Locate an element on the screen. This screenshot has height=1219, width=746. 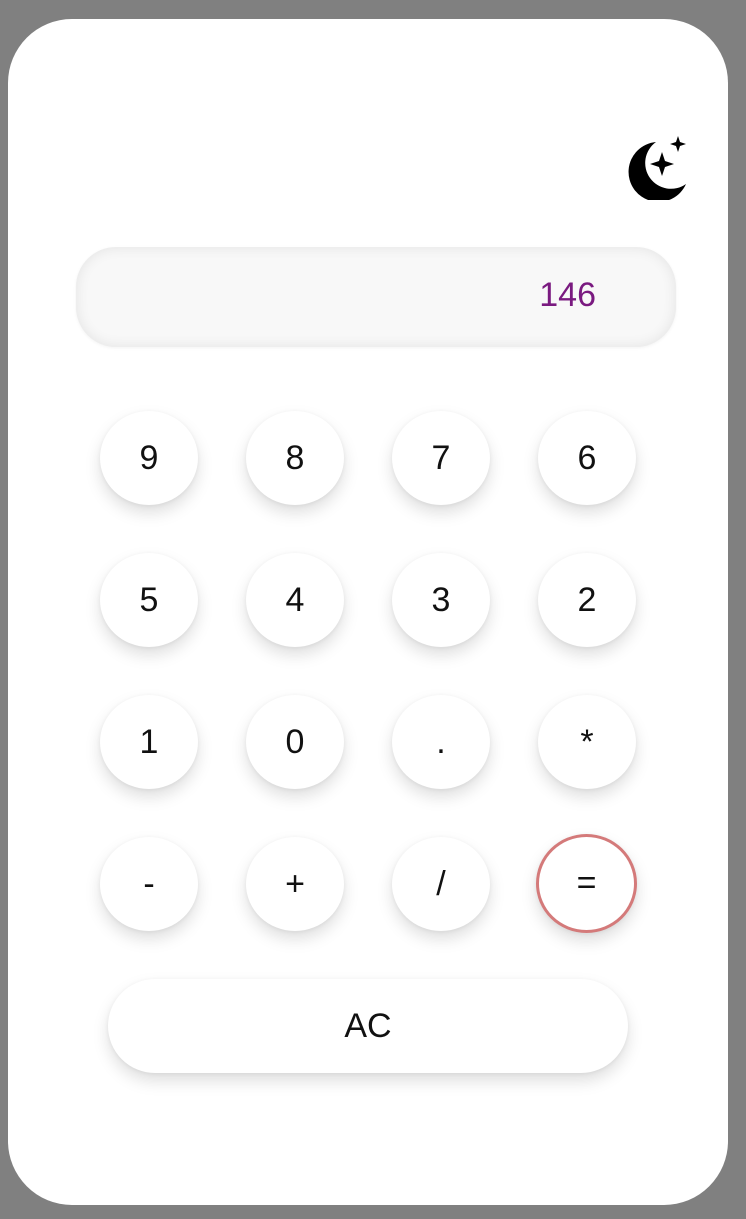
key-divide: / is located at coordinates (441, 884).